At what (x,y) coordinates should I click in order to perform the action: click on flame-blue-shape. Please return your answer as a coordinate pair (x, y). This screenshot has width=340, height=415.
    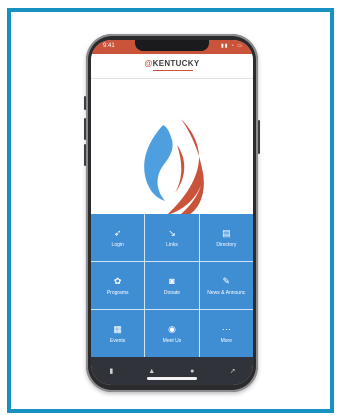
    Looking at the image, I should click on (158, 163).